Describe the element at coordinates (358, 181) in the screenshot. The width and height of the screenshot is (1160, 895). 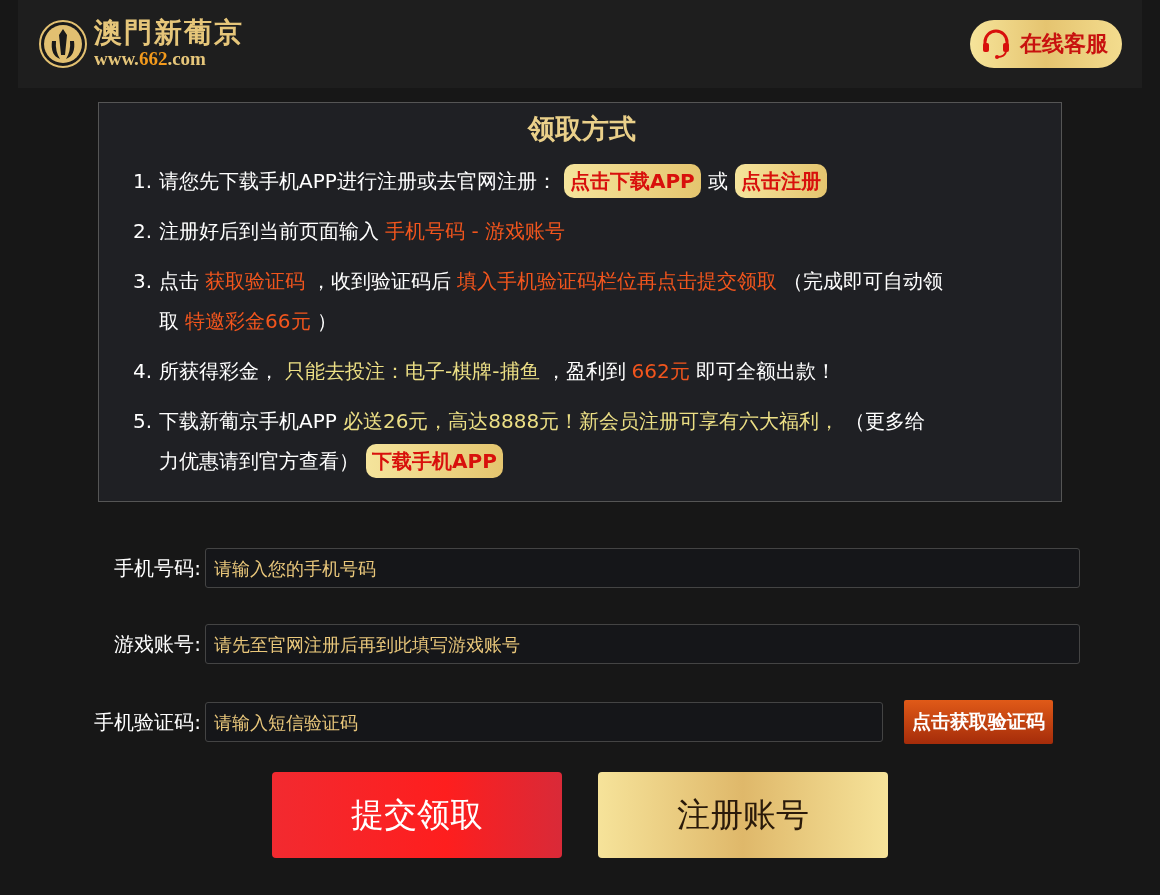
I see `step-text: 请您先下载手机APP进行注册或去官网注册：` at that location.